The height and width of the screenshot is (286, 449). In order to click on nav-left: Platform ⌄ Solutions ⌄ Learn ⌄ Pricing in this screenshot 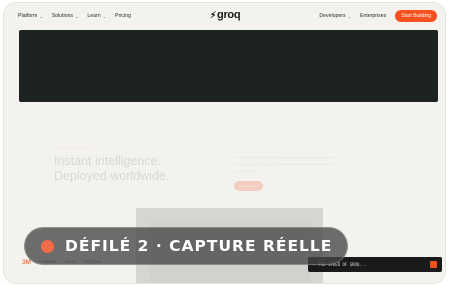, I will do `click(74, 16)`.